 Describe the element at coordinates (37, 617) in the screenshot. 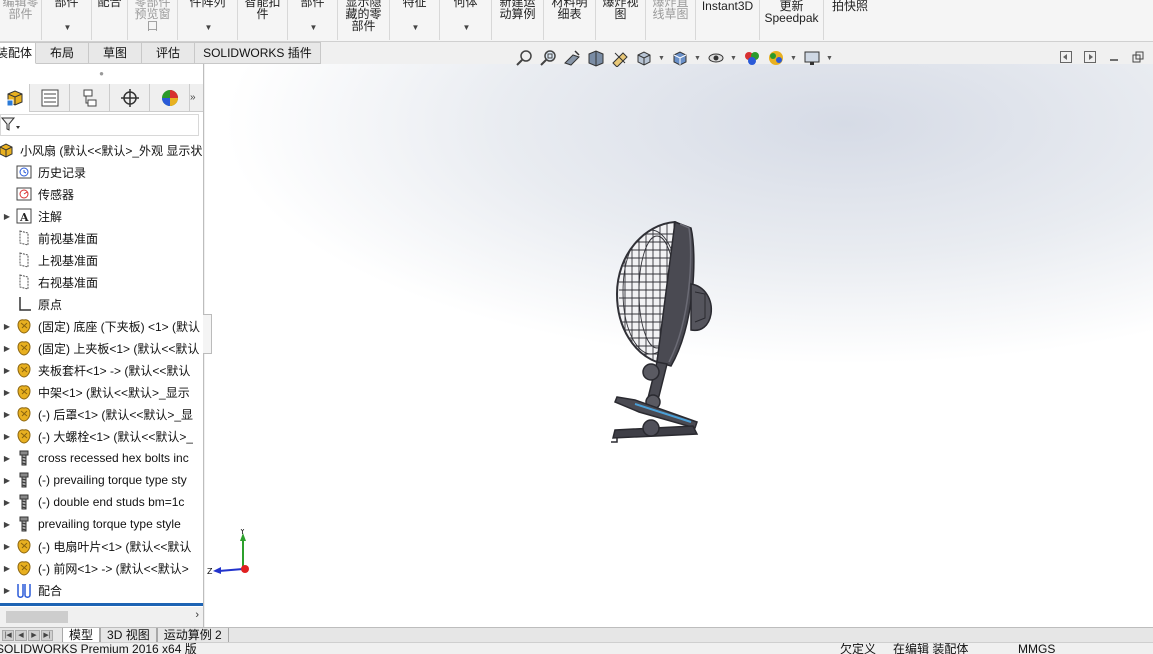

I see `scrollbar-thumb` at that location.